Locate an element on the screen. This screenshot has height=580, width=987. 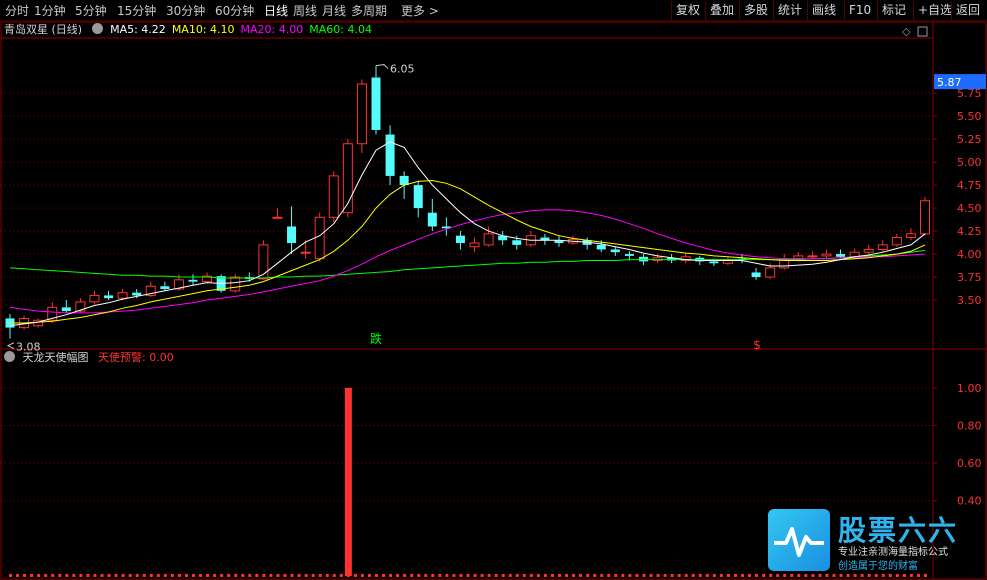
high-price-label: 6.05 is located at coordinates (402, 69).